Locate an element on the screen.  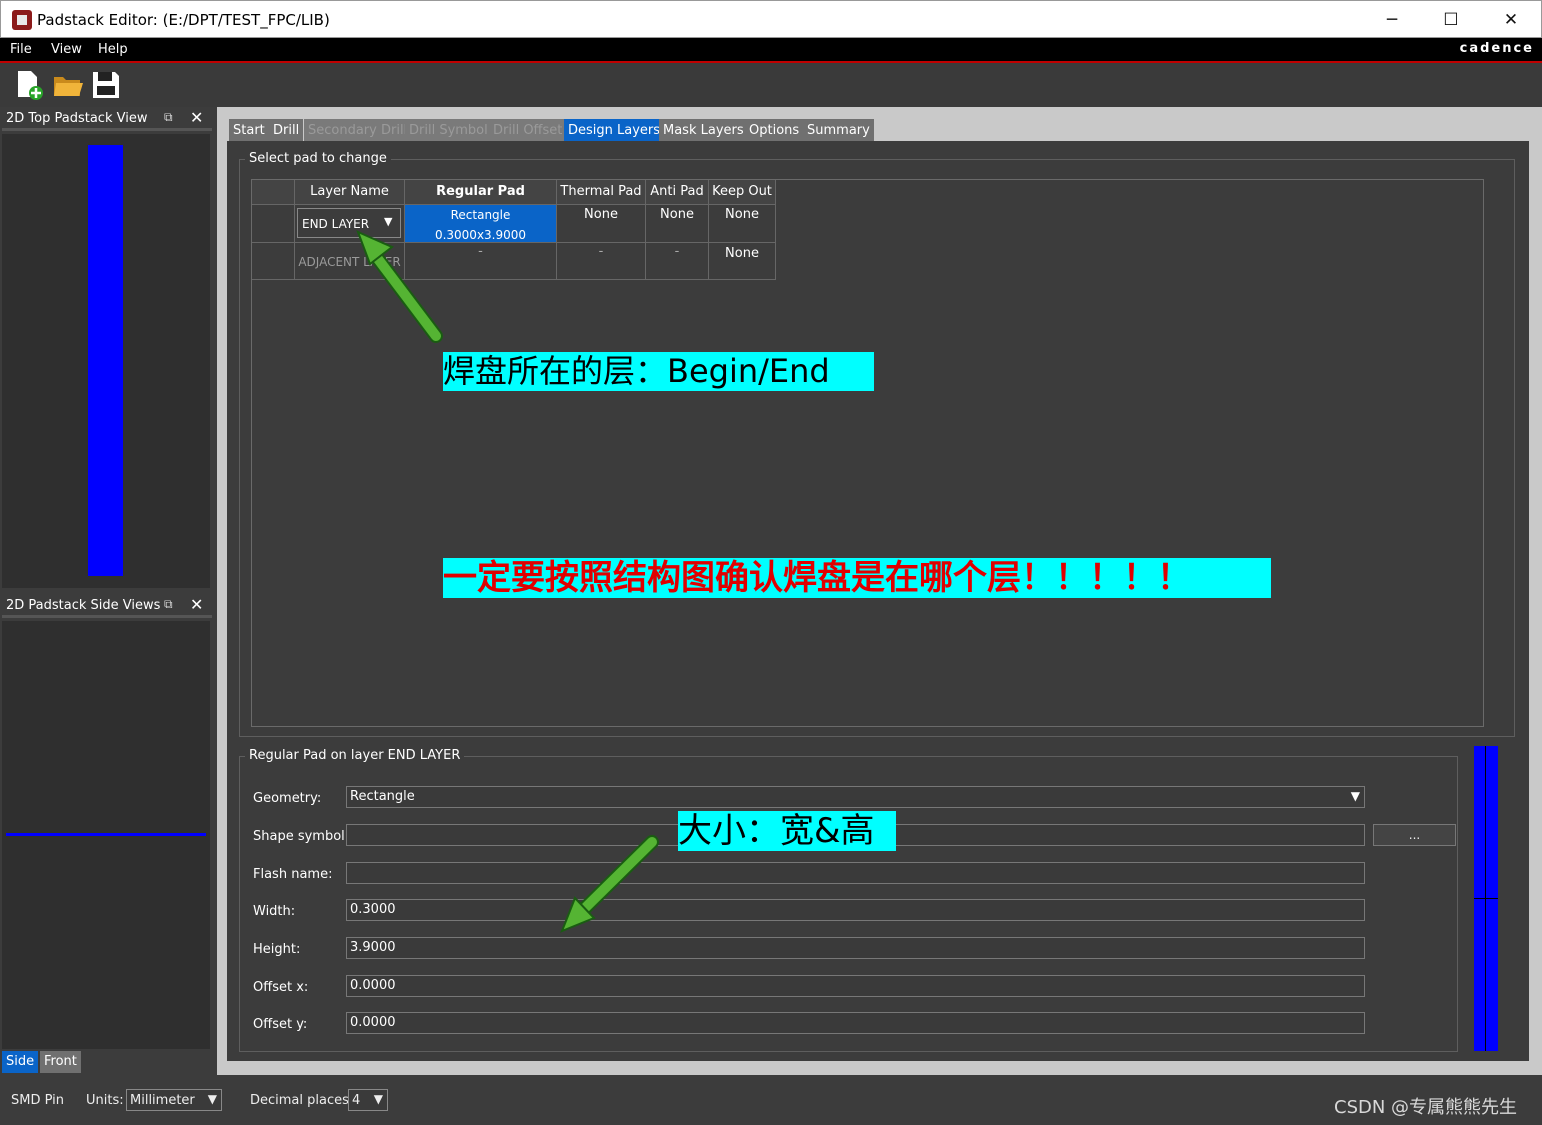
anti-pad-cell: - is located at coordinates (677, 261).